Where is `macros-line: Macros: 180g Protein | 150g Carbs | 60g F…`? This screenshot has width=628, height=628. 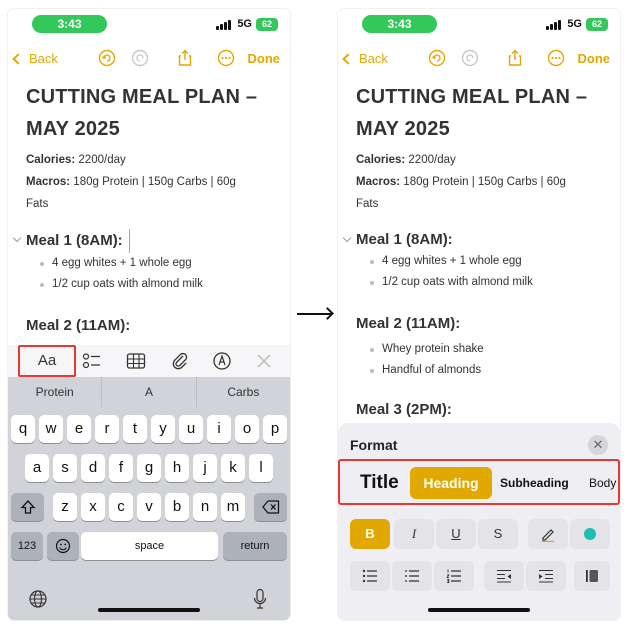
macros-line: Macros: 180g Protein | 150g Carbs | 60g F… is located at coordinates (131, 193).